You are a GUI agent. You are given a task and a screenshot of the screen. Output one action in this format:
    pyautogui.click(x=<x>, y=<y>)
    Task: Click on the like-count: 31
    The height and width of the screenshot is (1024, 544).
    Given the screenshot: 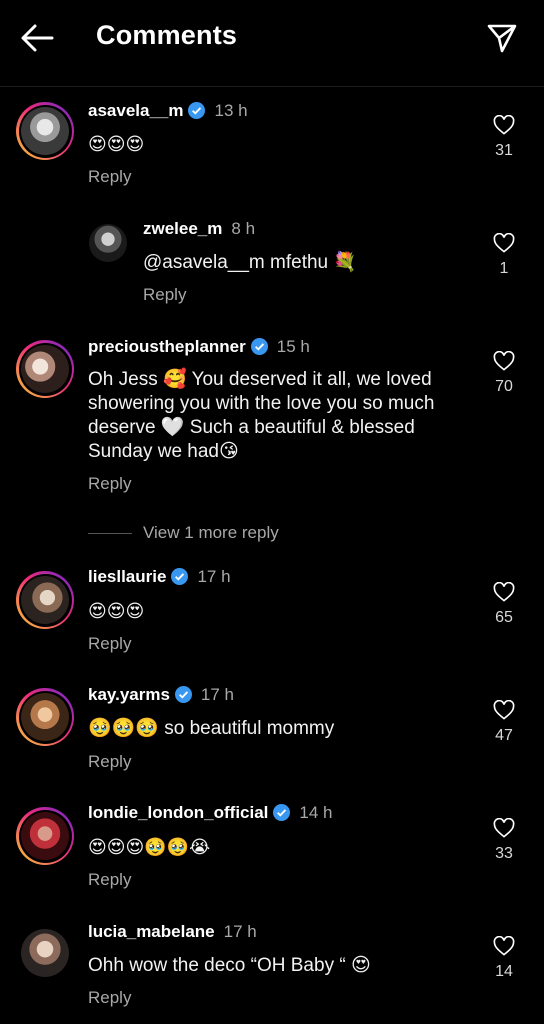 What is the action you would take?
    pyautogui.click(x=504, y=150)
    